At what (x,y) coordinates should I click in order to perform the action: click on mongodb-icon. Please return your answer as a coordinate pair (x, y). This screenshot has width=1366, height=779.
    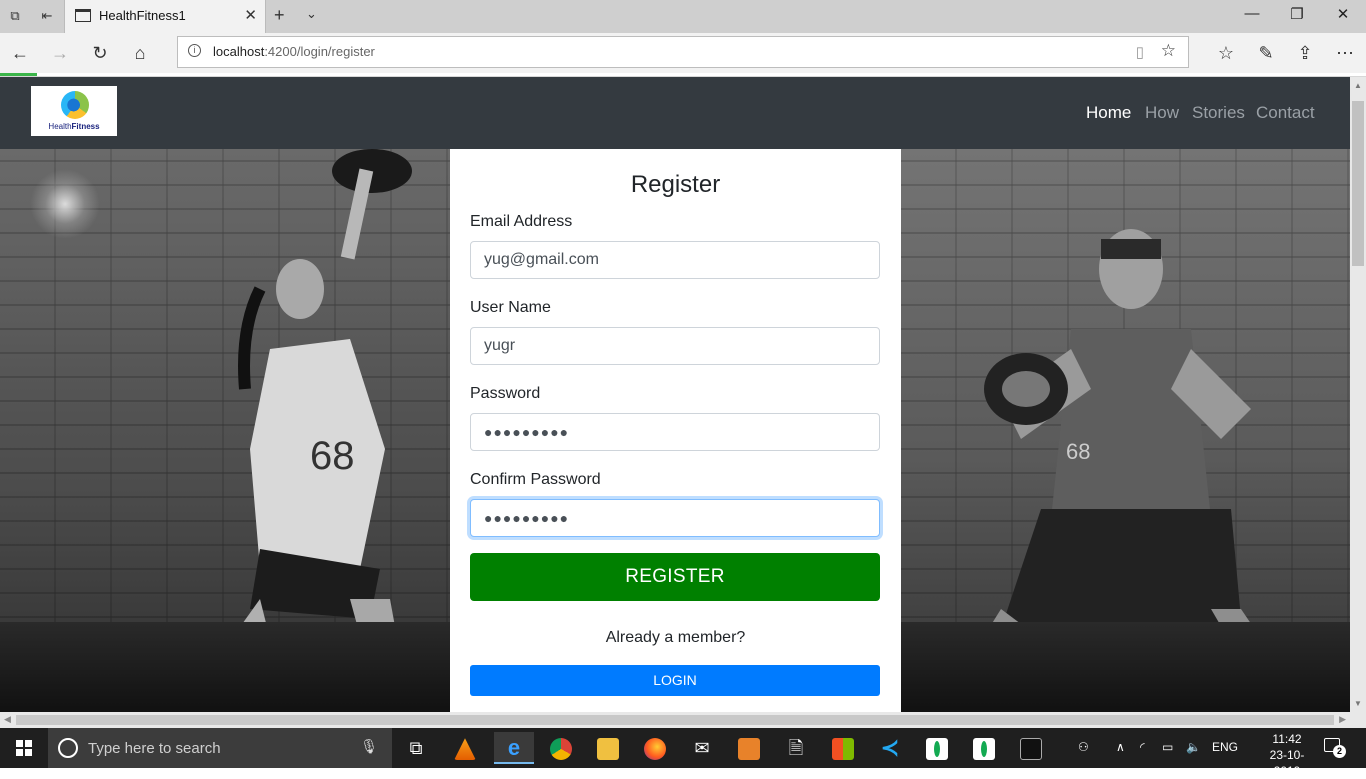
    Looking at the image, I should click on (984, 748).